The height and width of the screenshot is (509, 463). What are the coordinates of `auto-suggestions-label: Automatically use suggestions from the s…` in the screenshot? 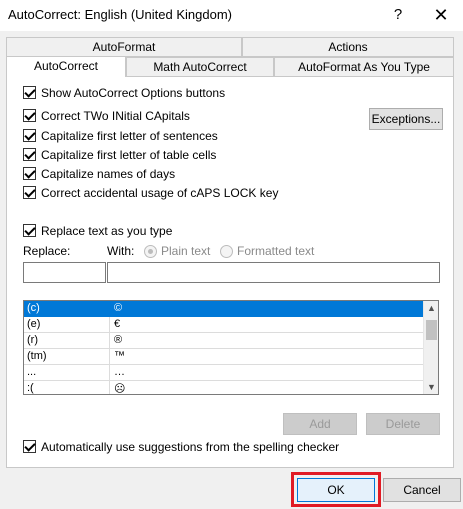 It's located at (190, 447).